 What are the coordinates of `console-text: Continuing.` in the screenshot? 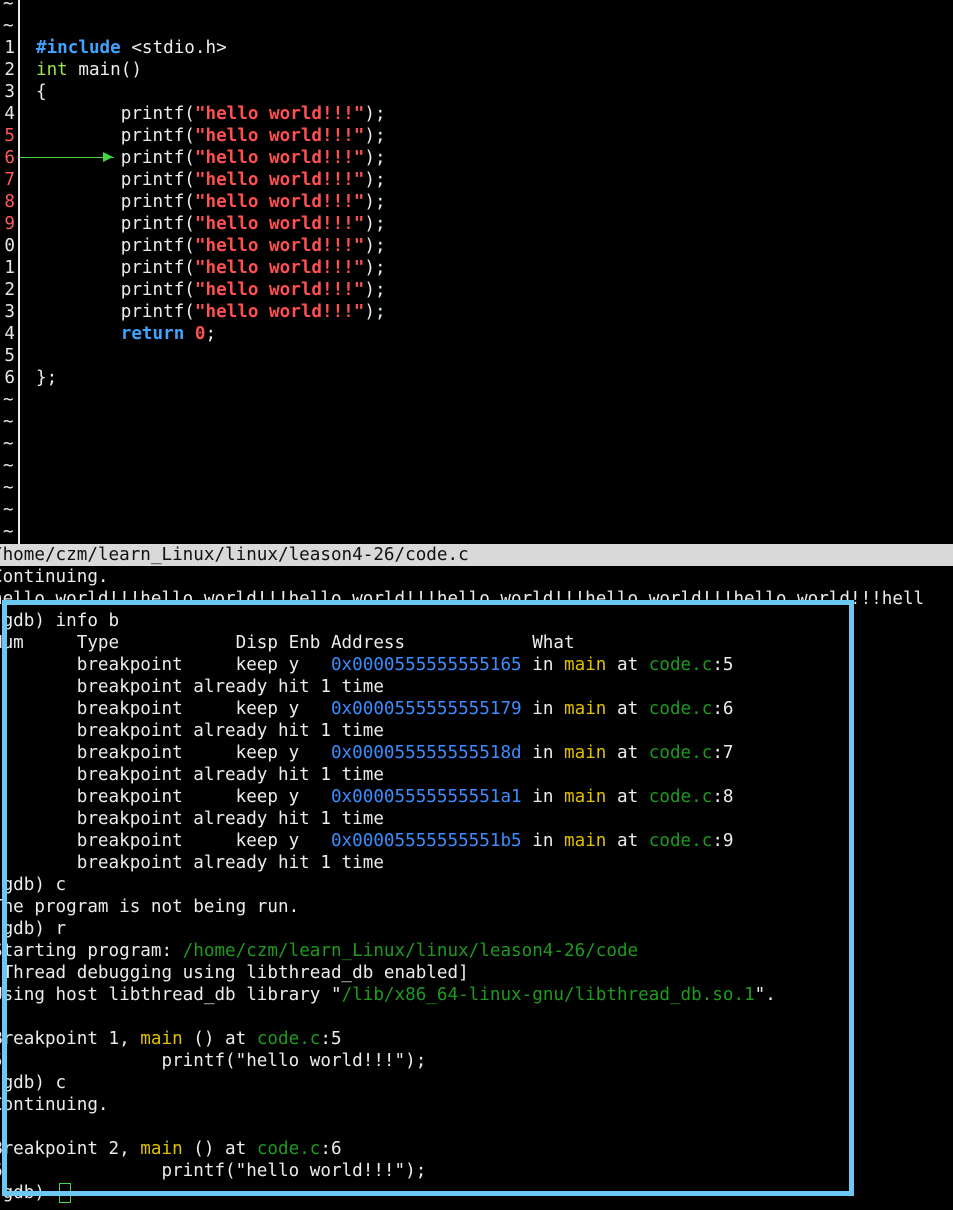 It's located at (54, 577).